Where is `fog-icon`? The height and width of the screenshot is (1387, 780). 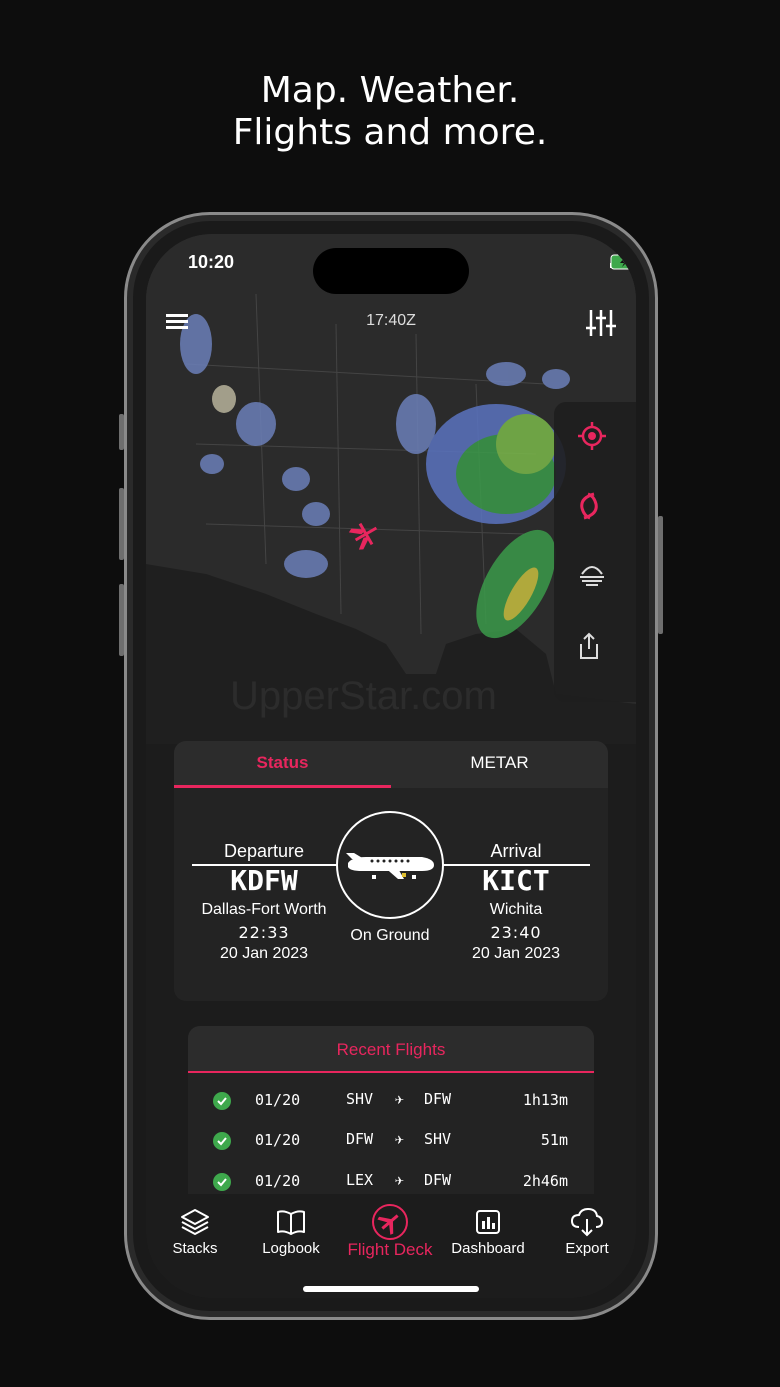
fog-icon is located at coordinates (595, 579).